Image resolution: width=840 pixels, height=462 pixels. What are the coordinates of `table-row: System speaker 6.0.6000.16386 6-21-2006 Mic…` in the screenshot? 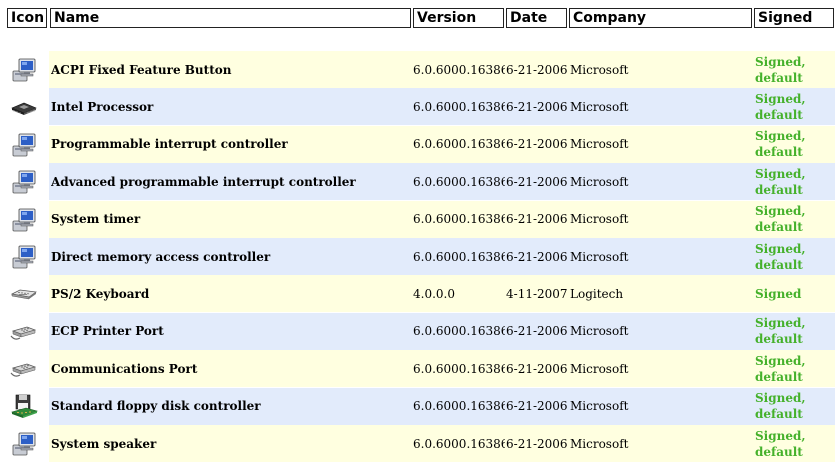 It's located at (420, 443).